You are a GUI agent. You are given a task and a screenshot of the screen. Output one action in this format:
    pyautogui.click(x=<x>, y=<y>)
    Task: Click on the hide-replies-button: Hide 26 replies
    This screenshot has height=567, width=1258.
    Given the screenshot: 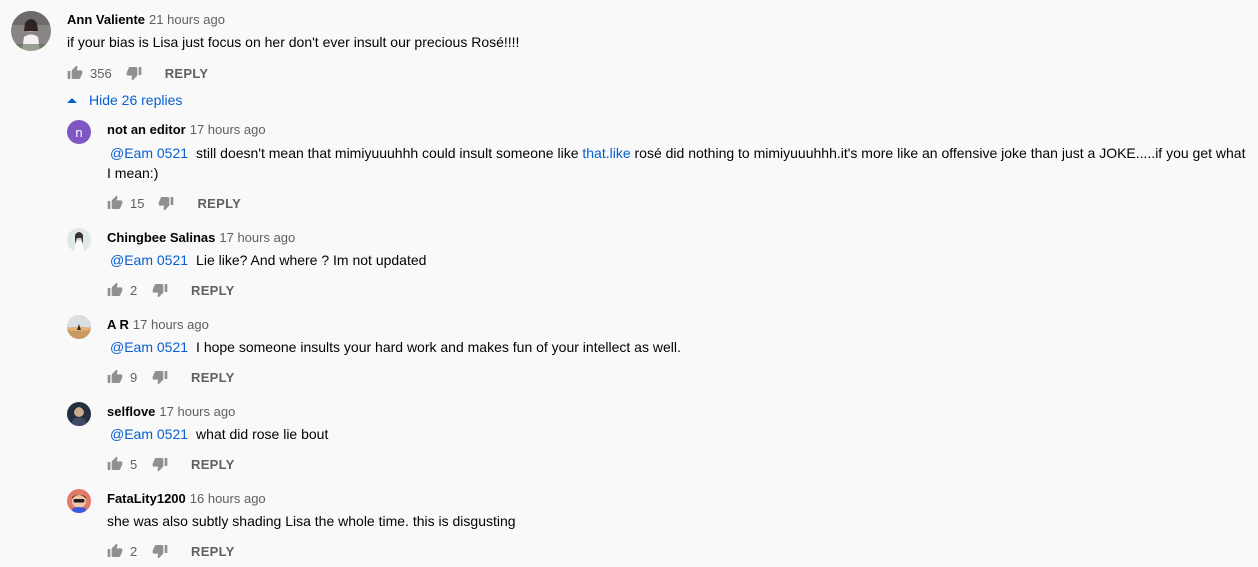 What is the action you would take?
    pyautogui.click(x=124, y=100)
    